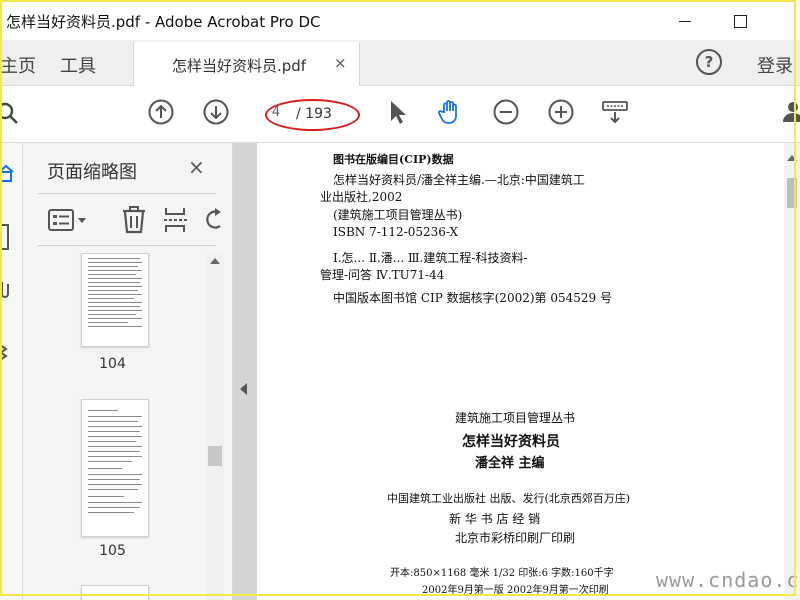 The image size is (800, 600). Describe the element at coordinates (709, 62) in the screenshot. I see `help-icon: ?` at that location.